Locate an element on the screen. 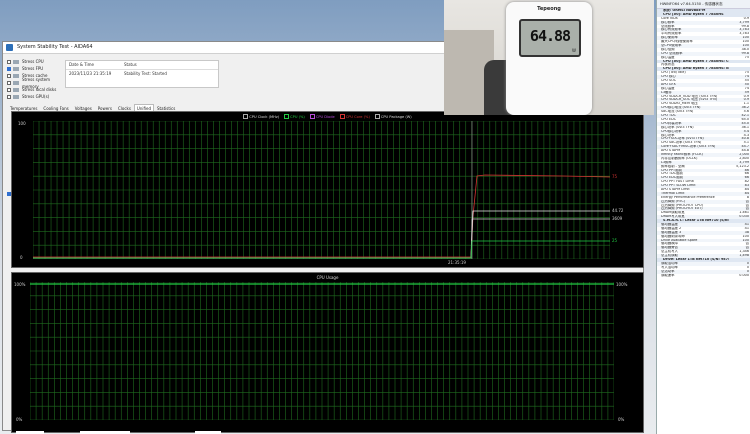  legend-label: CPU Diode is located at coordinates (325, 116).